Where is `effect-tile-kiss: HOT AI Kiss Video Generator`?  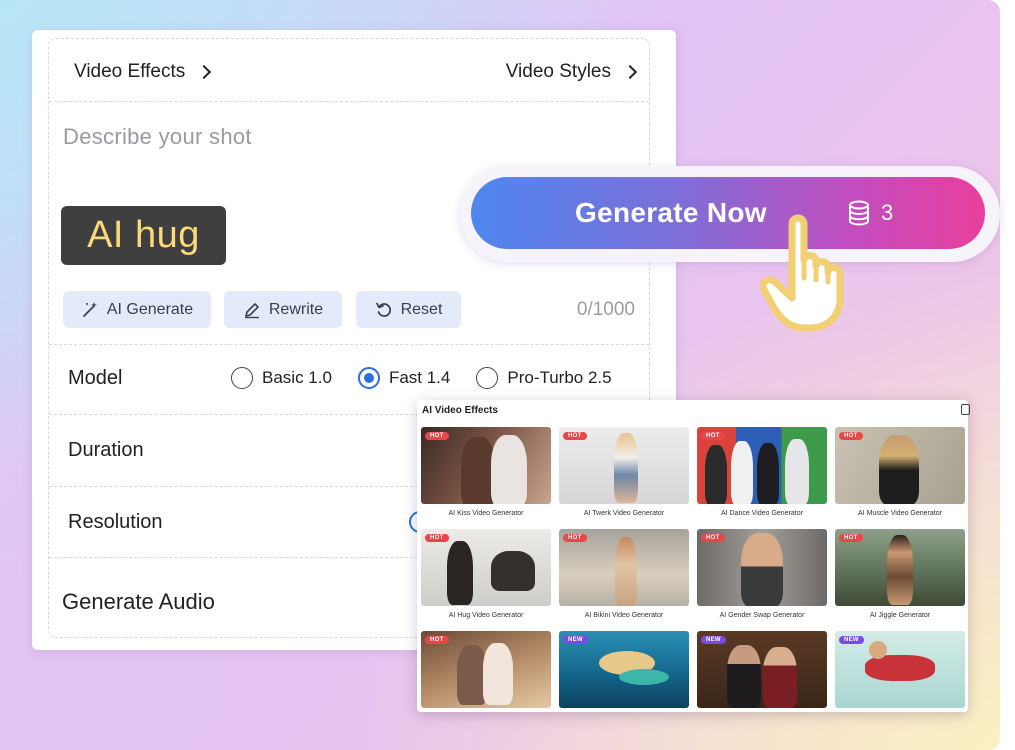 effect-tile-kiss: HOT AI Kiss Video Generator is located at coordinates (486, 472).